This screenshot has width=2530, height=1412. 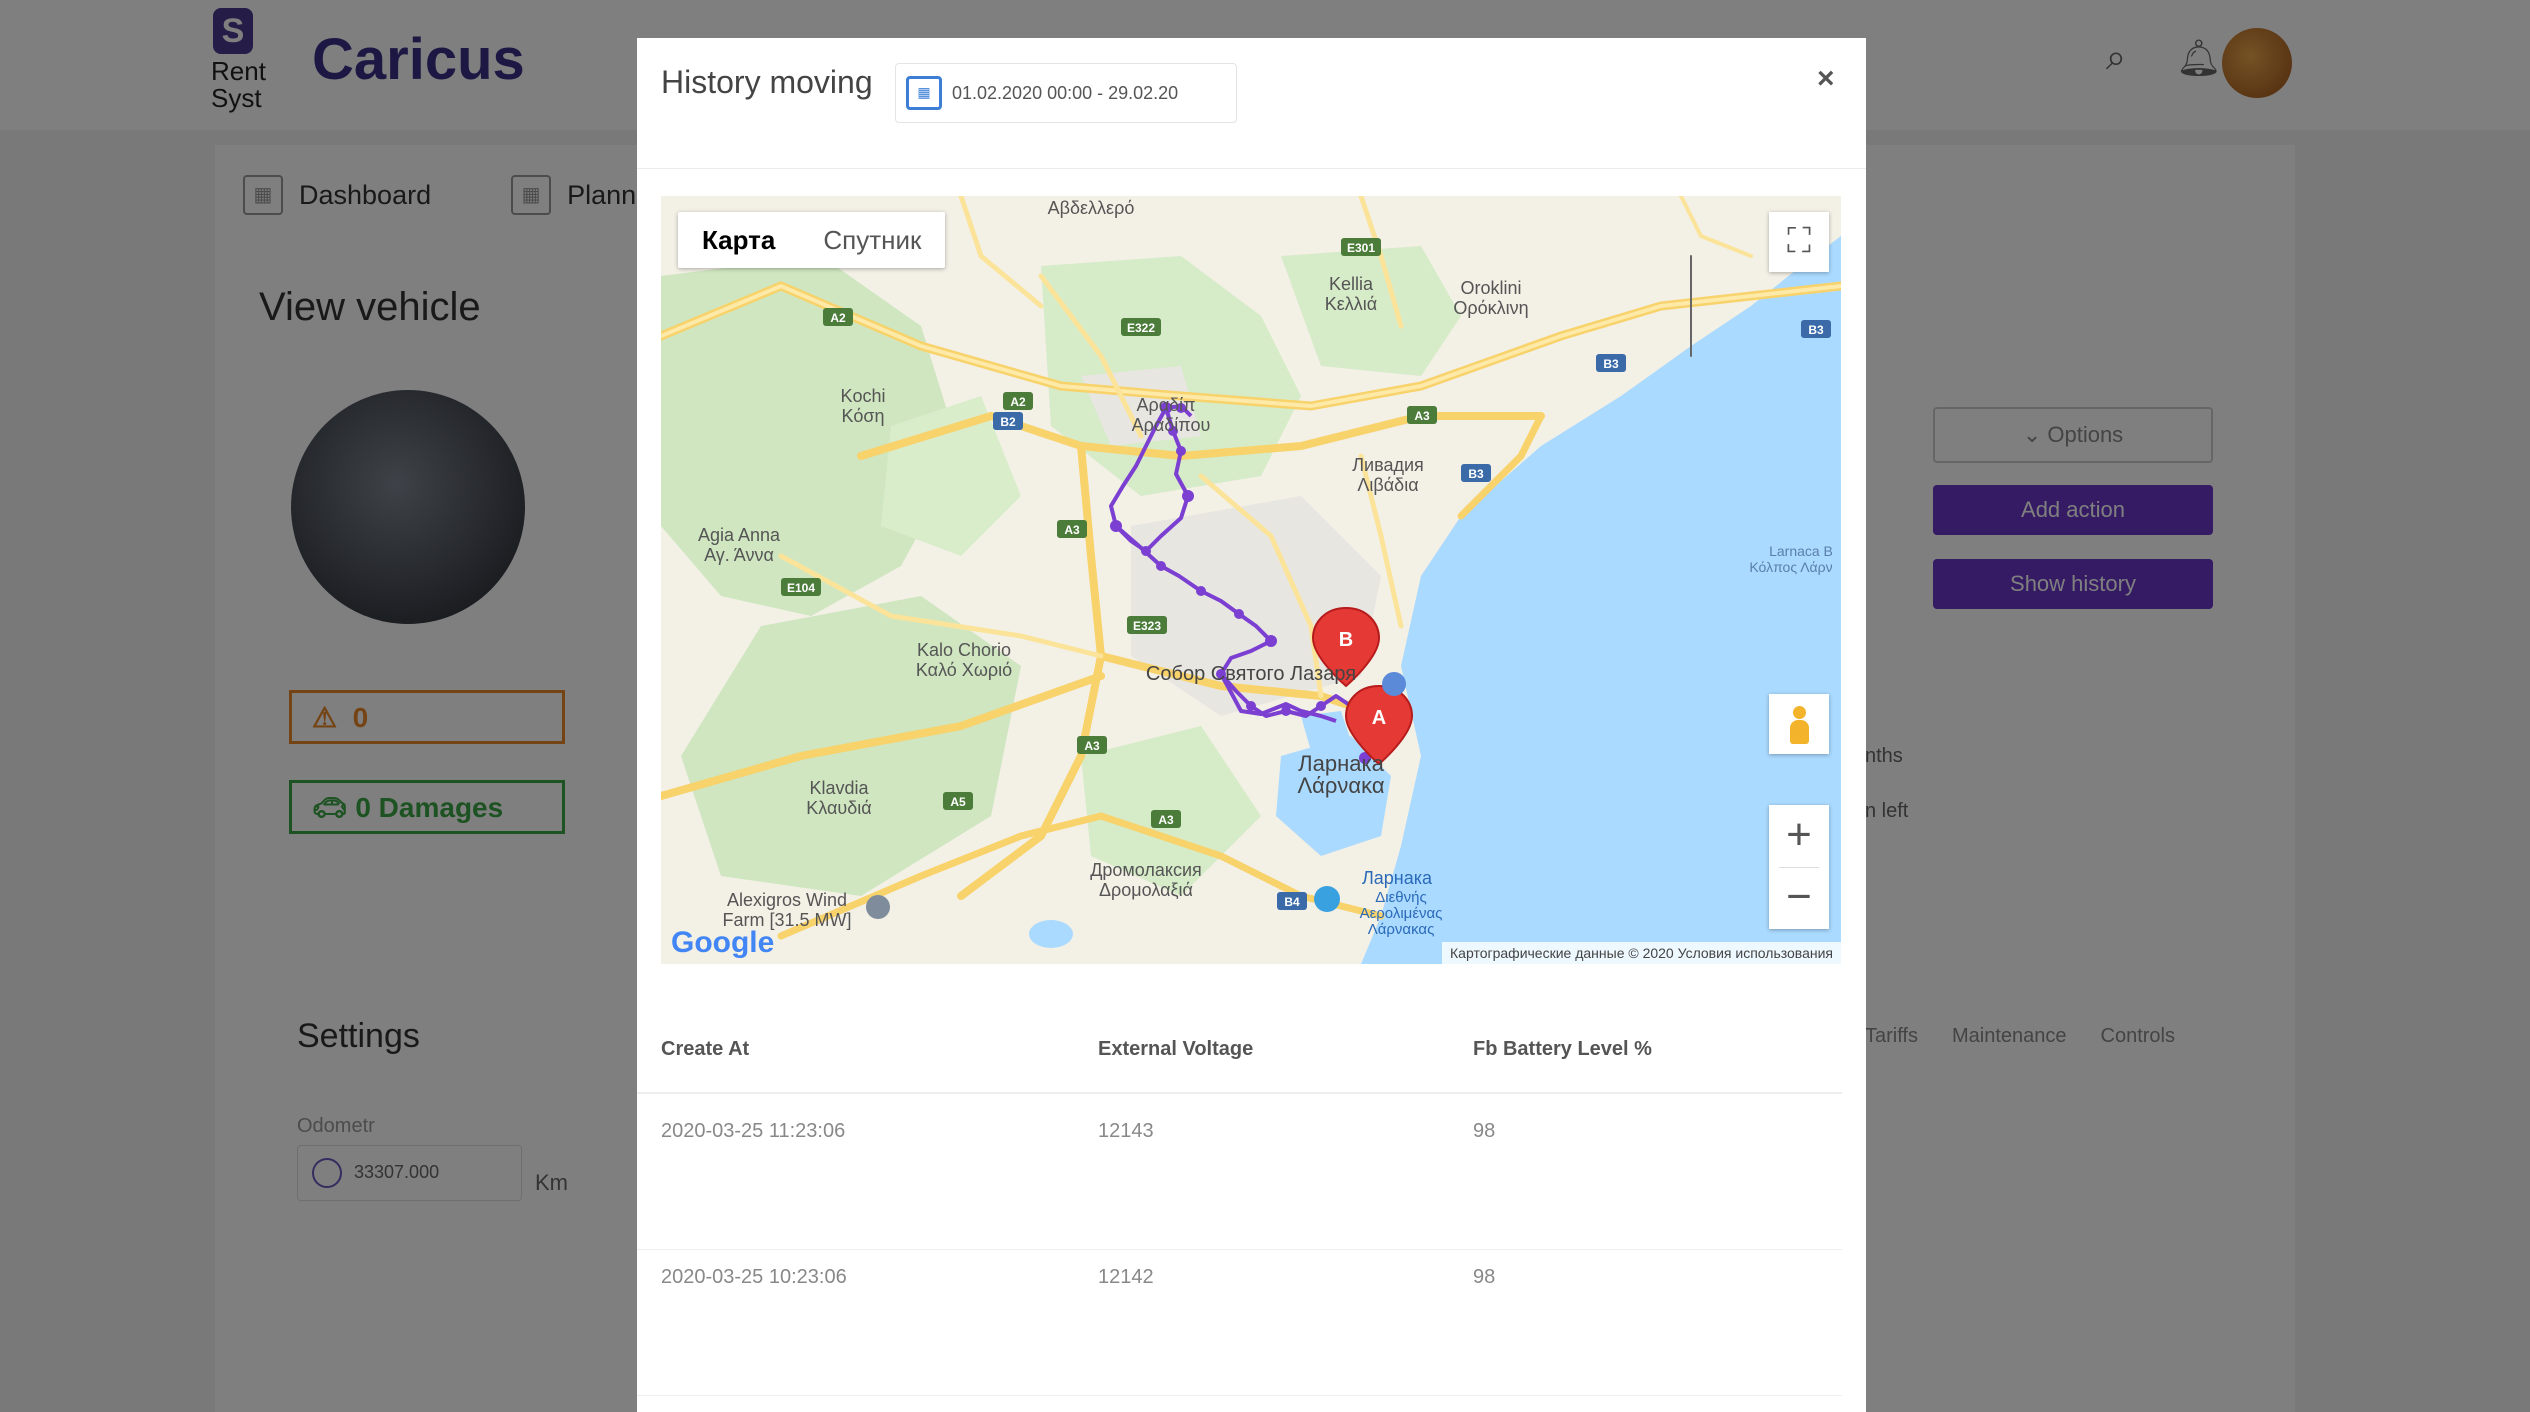 I want to click on airport-icon, so click(x=1327, y=899).